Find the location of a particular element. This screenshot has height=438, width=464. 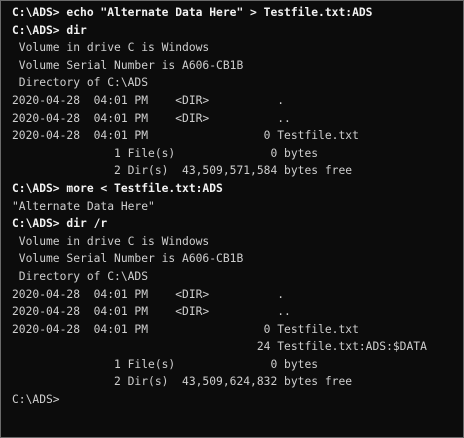

terminal-command-line: C:\ADS> dir is located at coordinates (49, 30).